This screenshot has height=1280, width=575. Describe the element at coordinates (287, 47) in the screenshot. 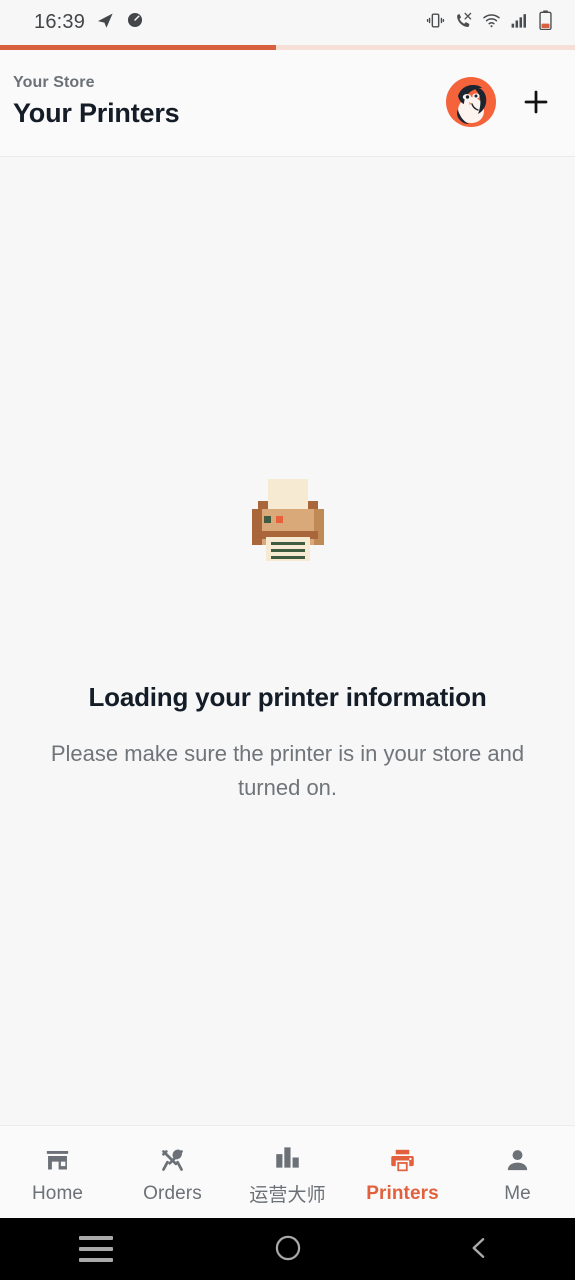

I see `loading-progress-bar` at that location.